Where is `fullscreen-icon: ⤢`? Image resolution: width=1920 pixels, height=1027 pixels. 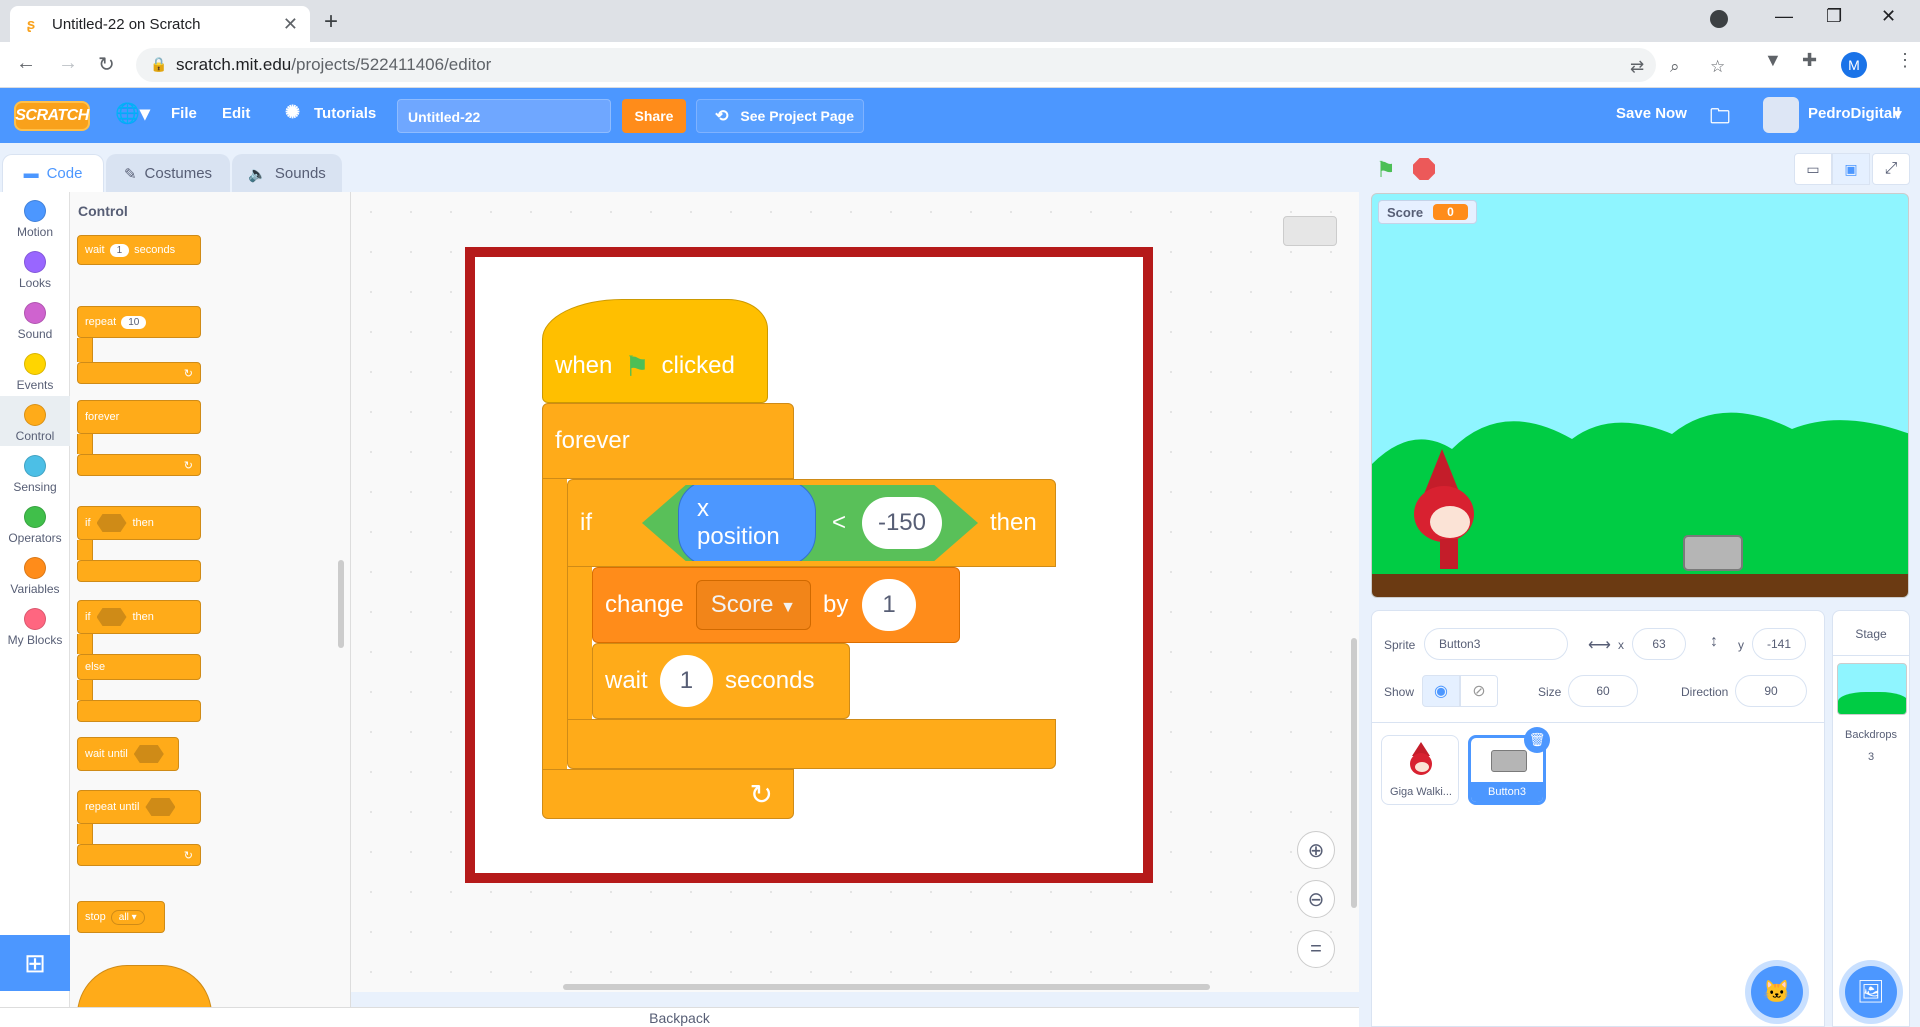 fullscreen-icon: ⤢ is located at coordinates (1891, 169).